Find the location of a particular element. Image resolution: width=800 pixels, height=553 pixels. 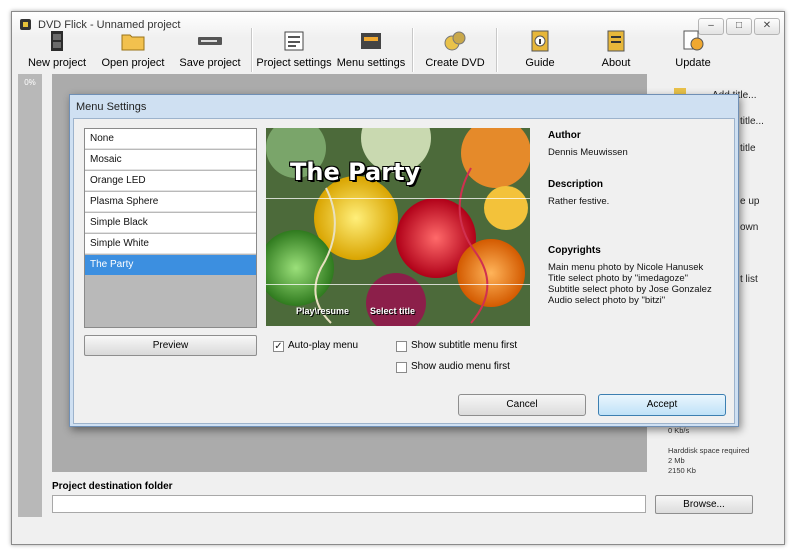

subtitle-first-label: Show subtitle menu first is located at coordinates (464, 345).